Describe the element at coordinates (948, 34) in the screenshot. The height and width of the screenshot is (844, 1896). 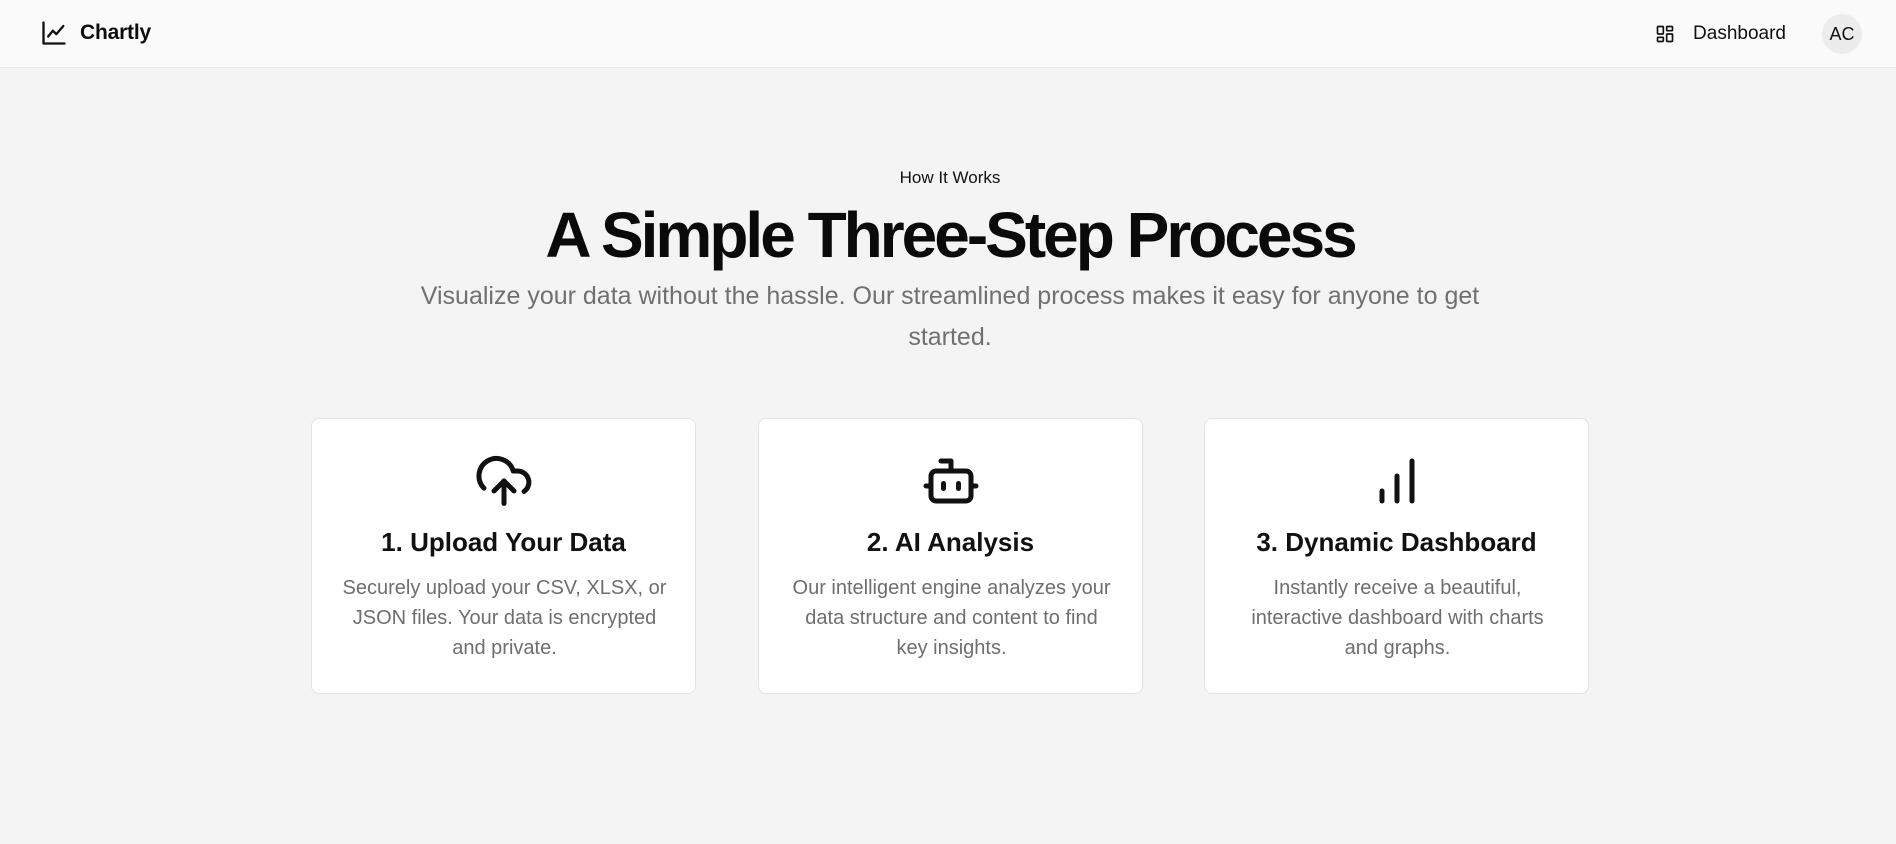
I see `top-navigation-bar: Chartly Dashboard AC` at that location.